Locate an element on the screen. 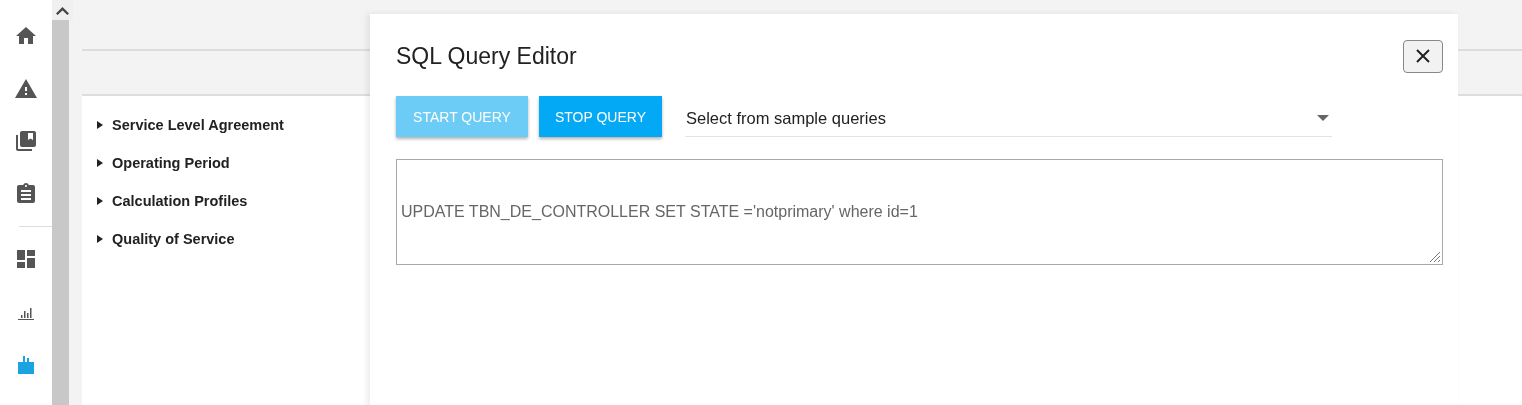  dropdown-caret-icon is located at coordinates (1323, 118).